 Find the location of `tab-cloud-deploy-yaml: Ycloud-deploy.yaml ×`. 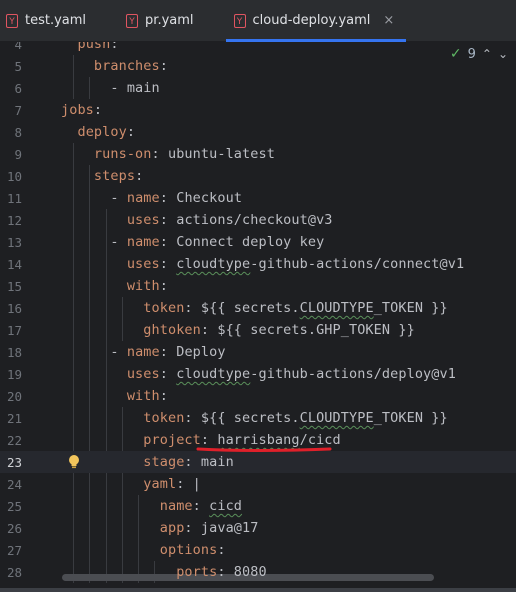

tab-cloud-deploy-yaml: Ycloud-deploy.yaml × is located at coordinates (316, 21).